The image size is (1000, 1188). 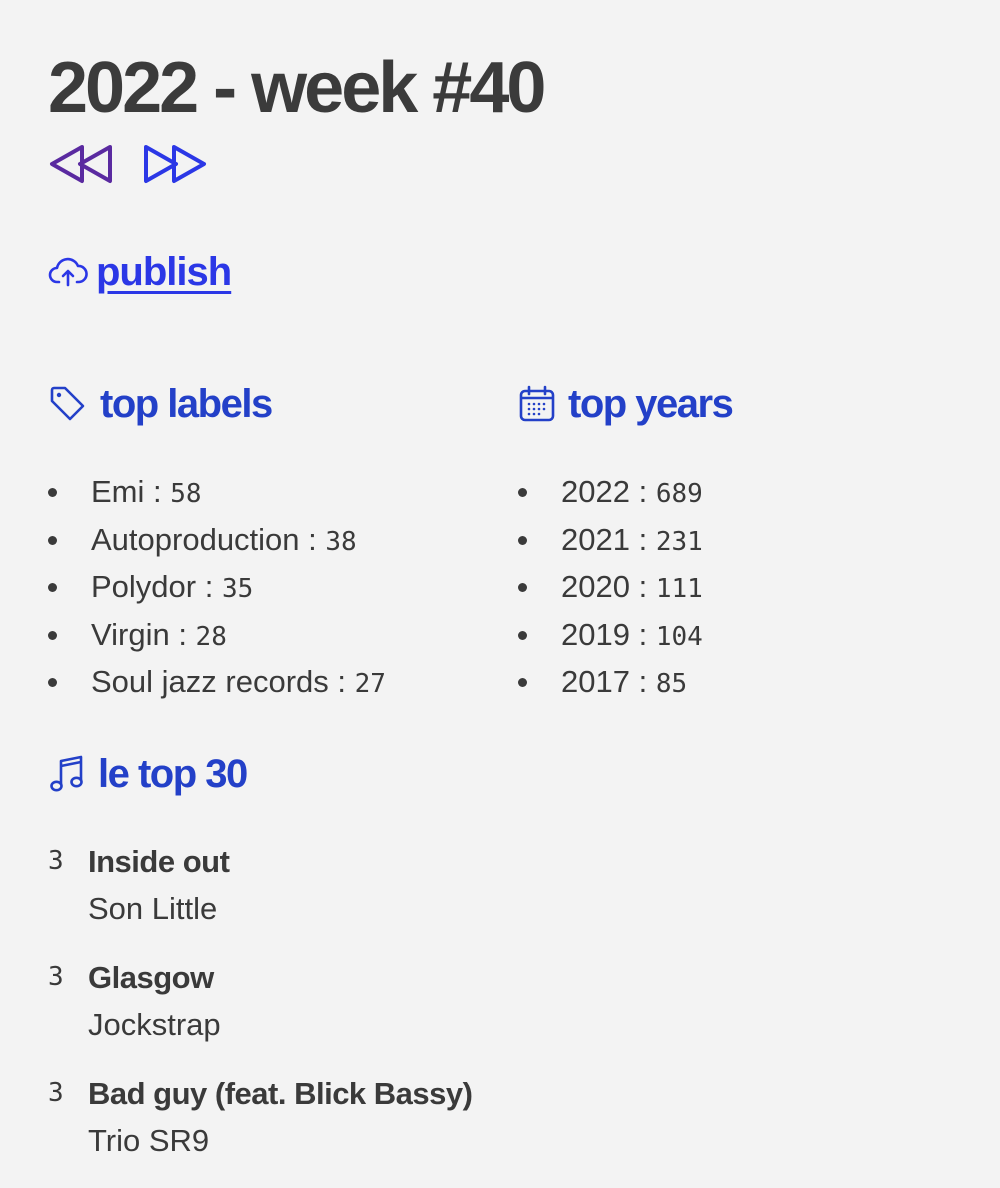 What do you see at coordinates (671, 684) in the screenshot?
I see `year-count: 85` at bounding box center [671, 684].